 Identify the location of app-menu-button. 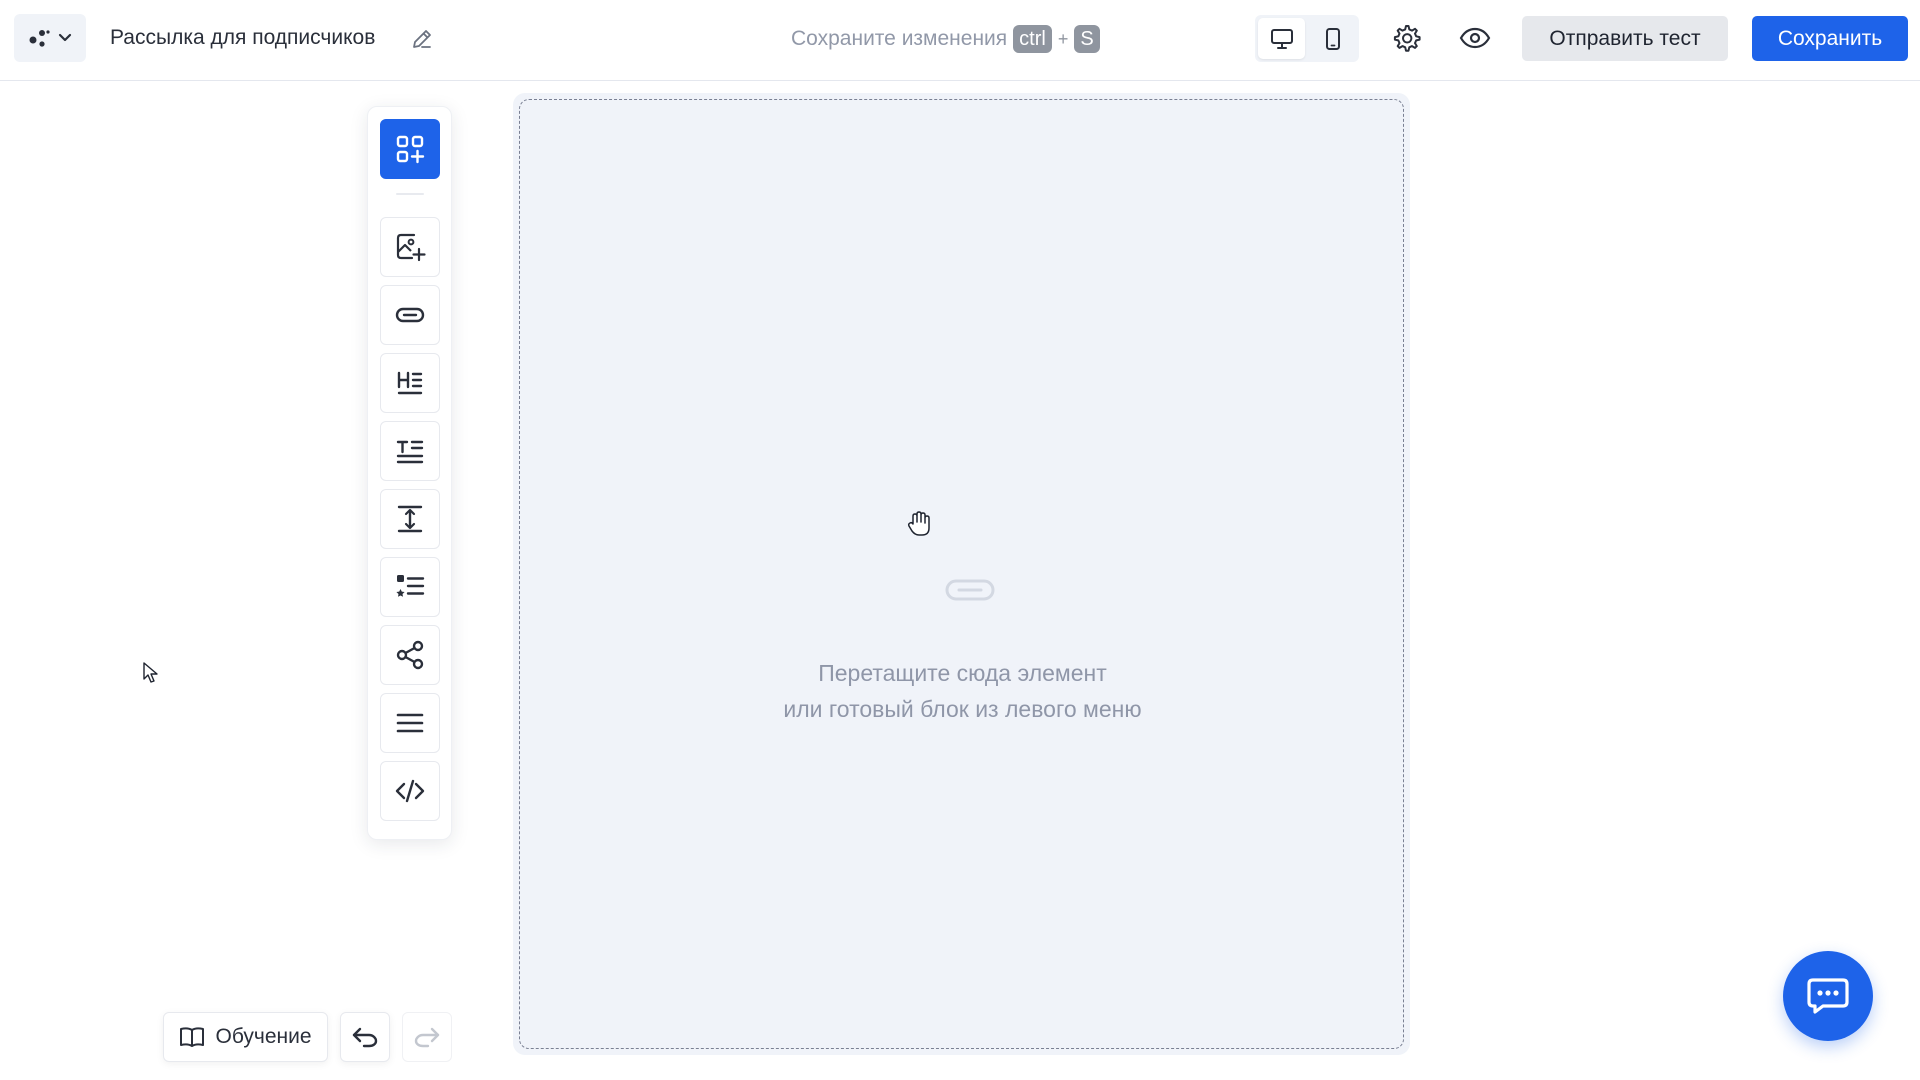
(50, 38).